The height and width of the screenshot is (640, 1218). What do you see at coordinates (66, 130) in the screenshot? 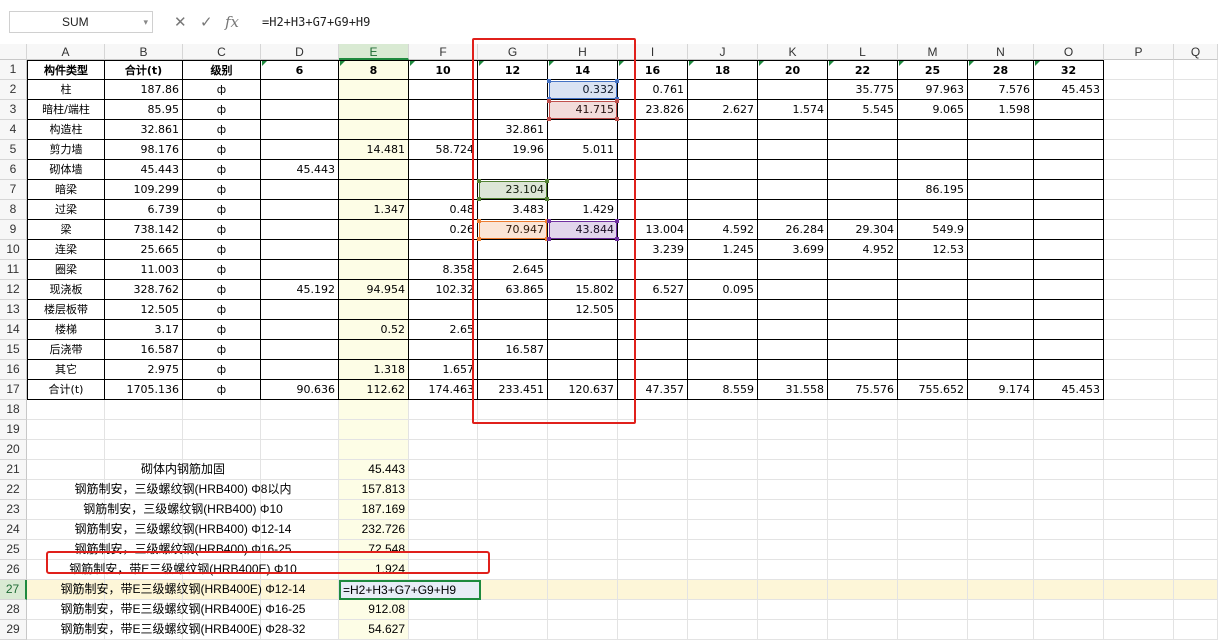
I see `table-cell: 构造柱` at bounding box center [66, 130].